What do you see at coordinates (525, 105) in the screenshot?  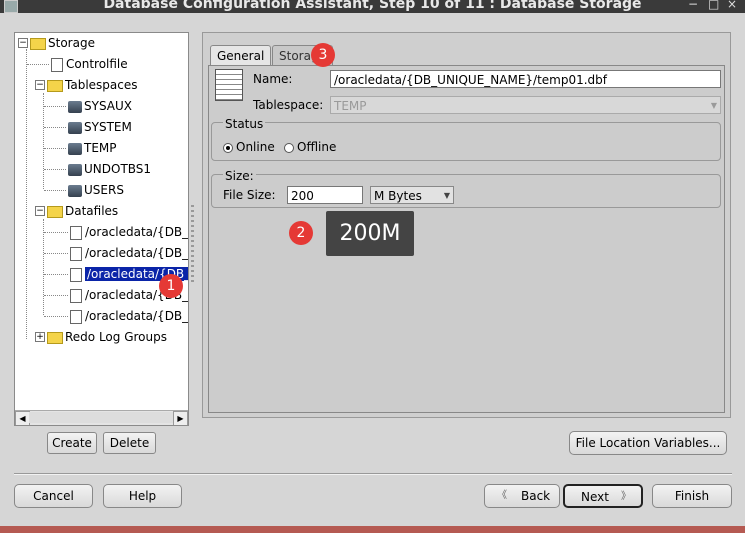 I see `tablespace-select: TEMP ▼` at bounding box center [525, 105].